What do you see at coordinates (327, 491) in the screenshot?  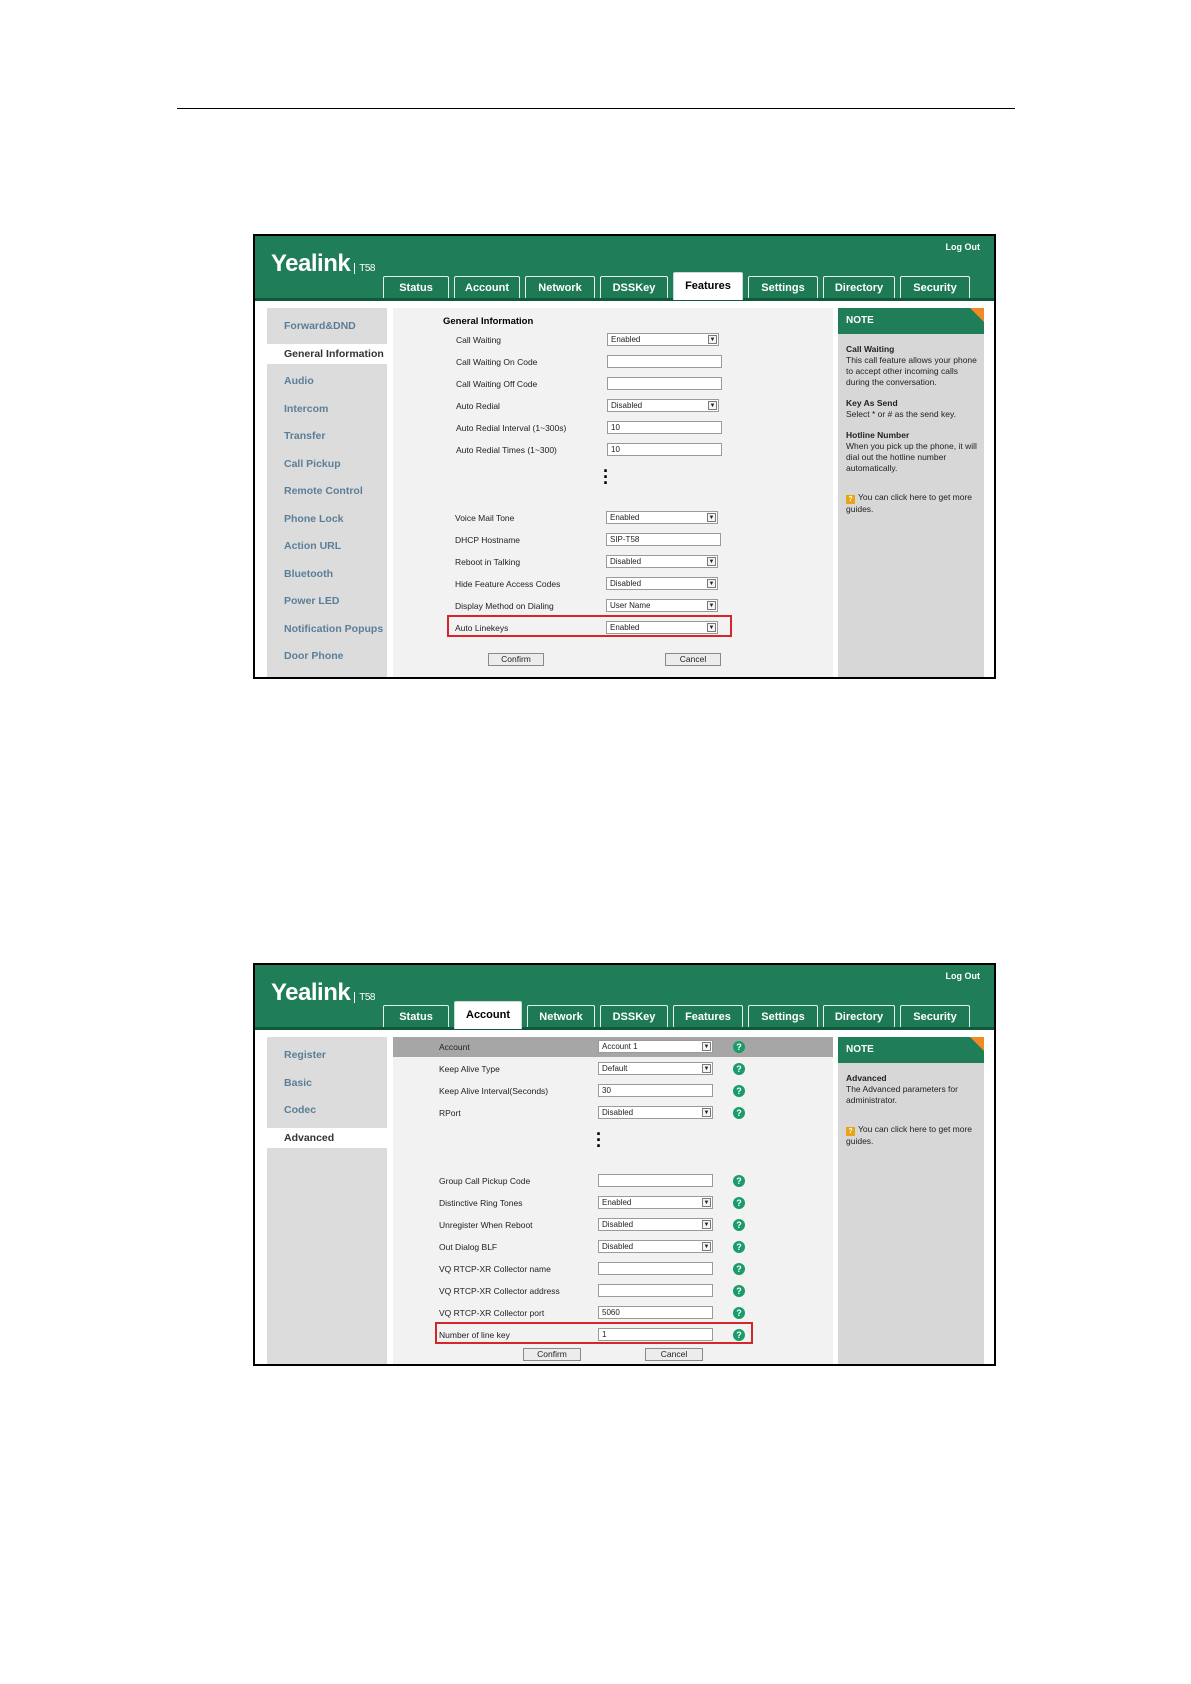 I see `sidebar-item-remote-control: Remote Control` at bounding box center [327, 491].